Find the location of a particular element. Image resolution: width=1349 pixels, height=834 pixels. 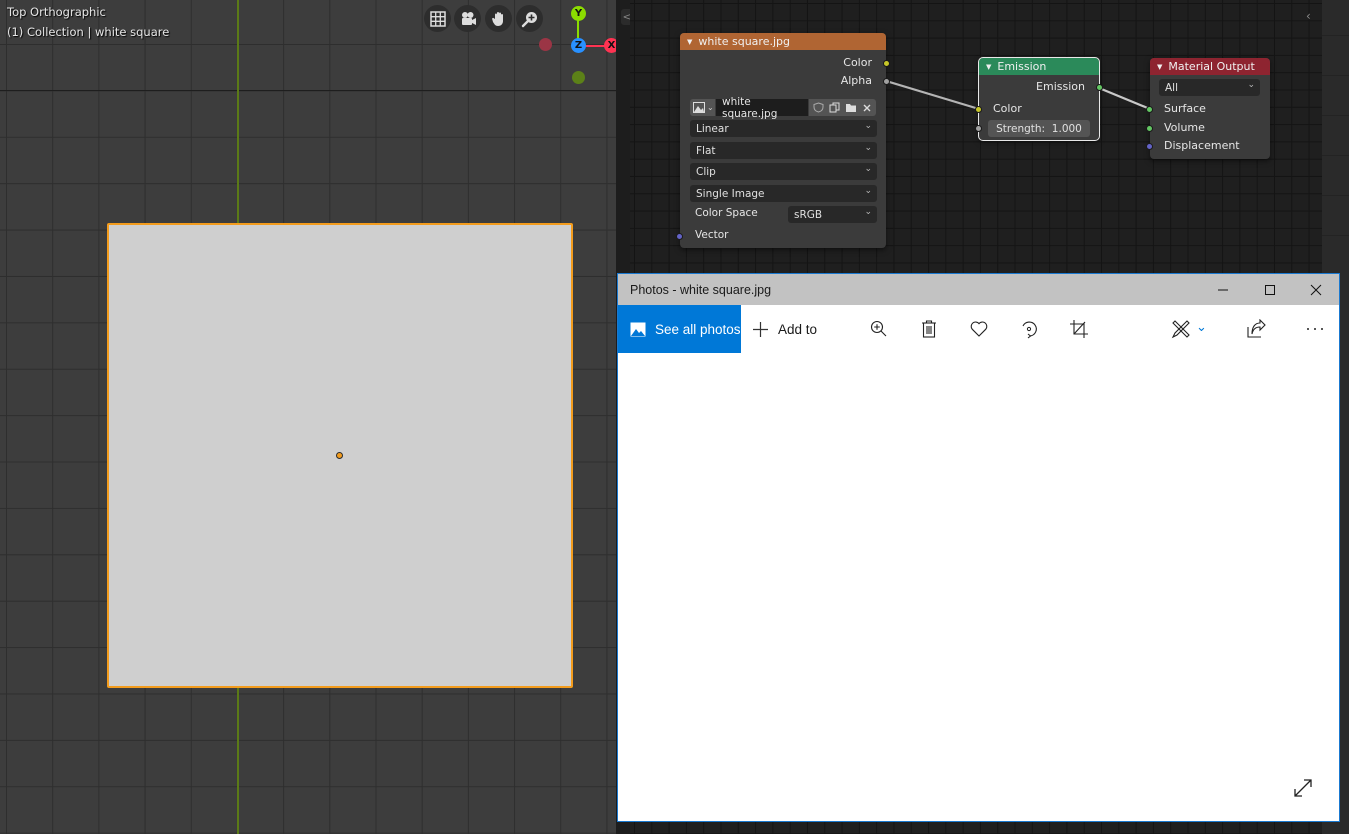

gizmo-negative-y-axis is located at coordinates (578, 77).